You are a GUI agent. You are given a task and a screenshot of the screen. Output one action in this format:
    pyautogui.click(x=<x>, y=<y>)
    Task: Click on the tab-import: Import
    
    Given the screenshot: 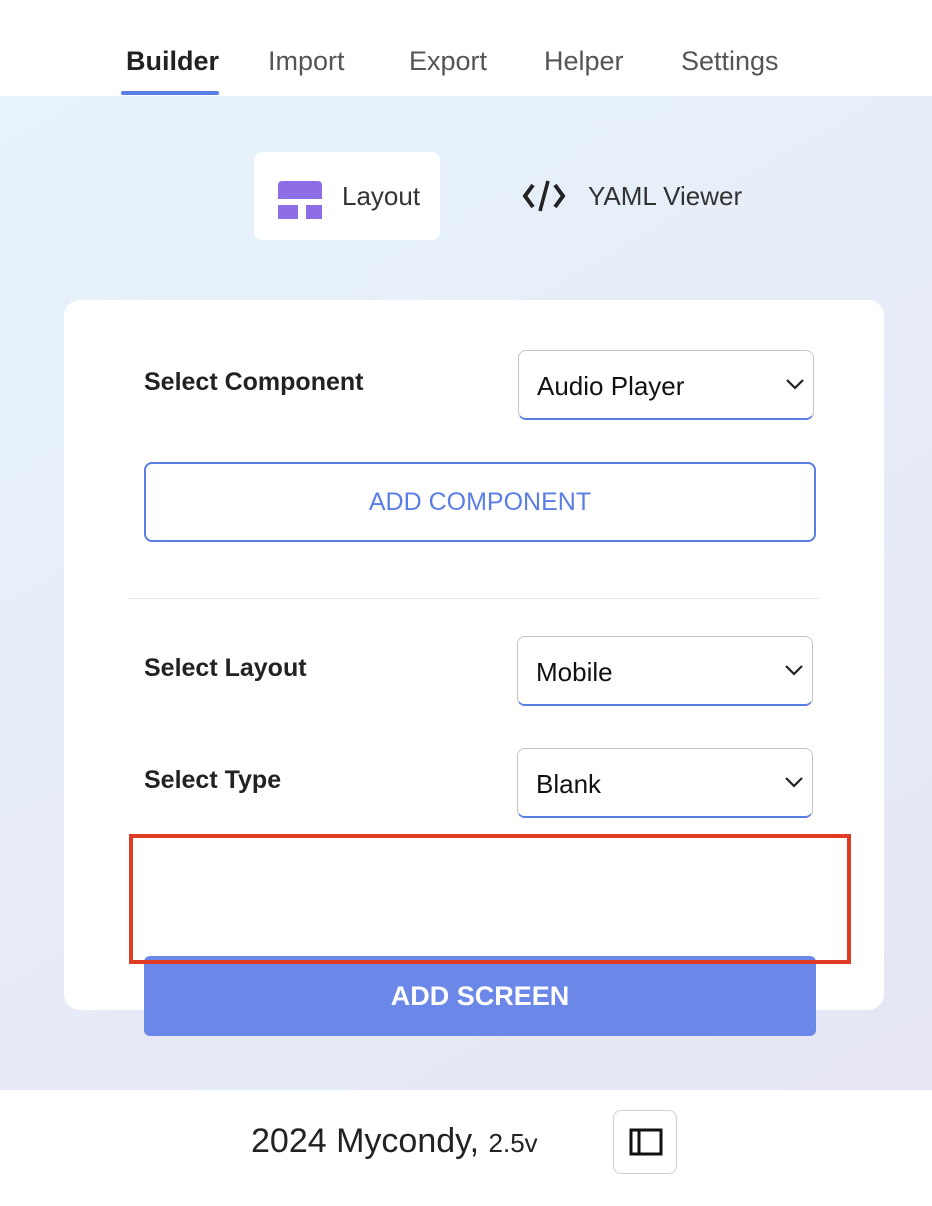 What is the action you would take?
    pyautogui.click(x=306, y=61)
    